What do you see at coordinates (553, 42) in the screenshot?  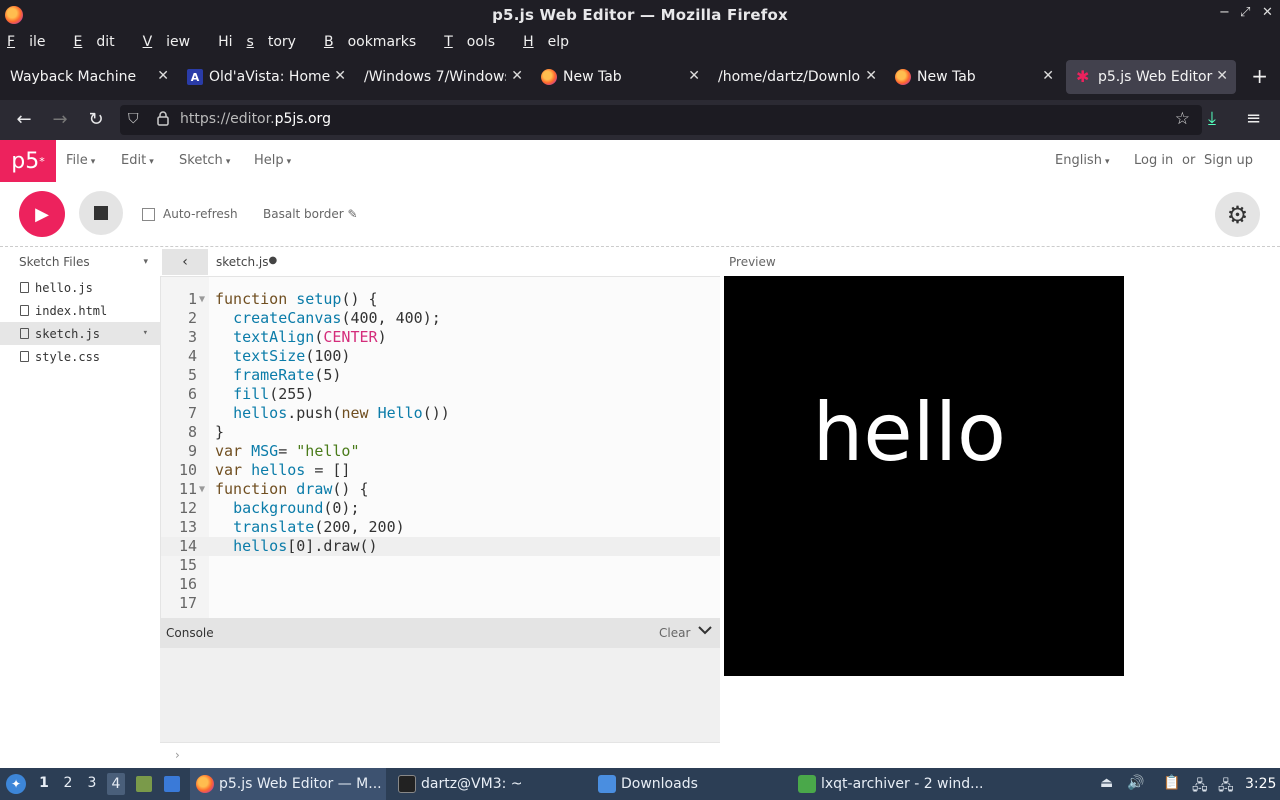 I see `menu-help: Help` at bounding box center [553, 42].